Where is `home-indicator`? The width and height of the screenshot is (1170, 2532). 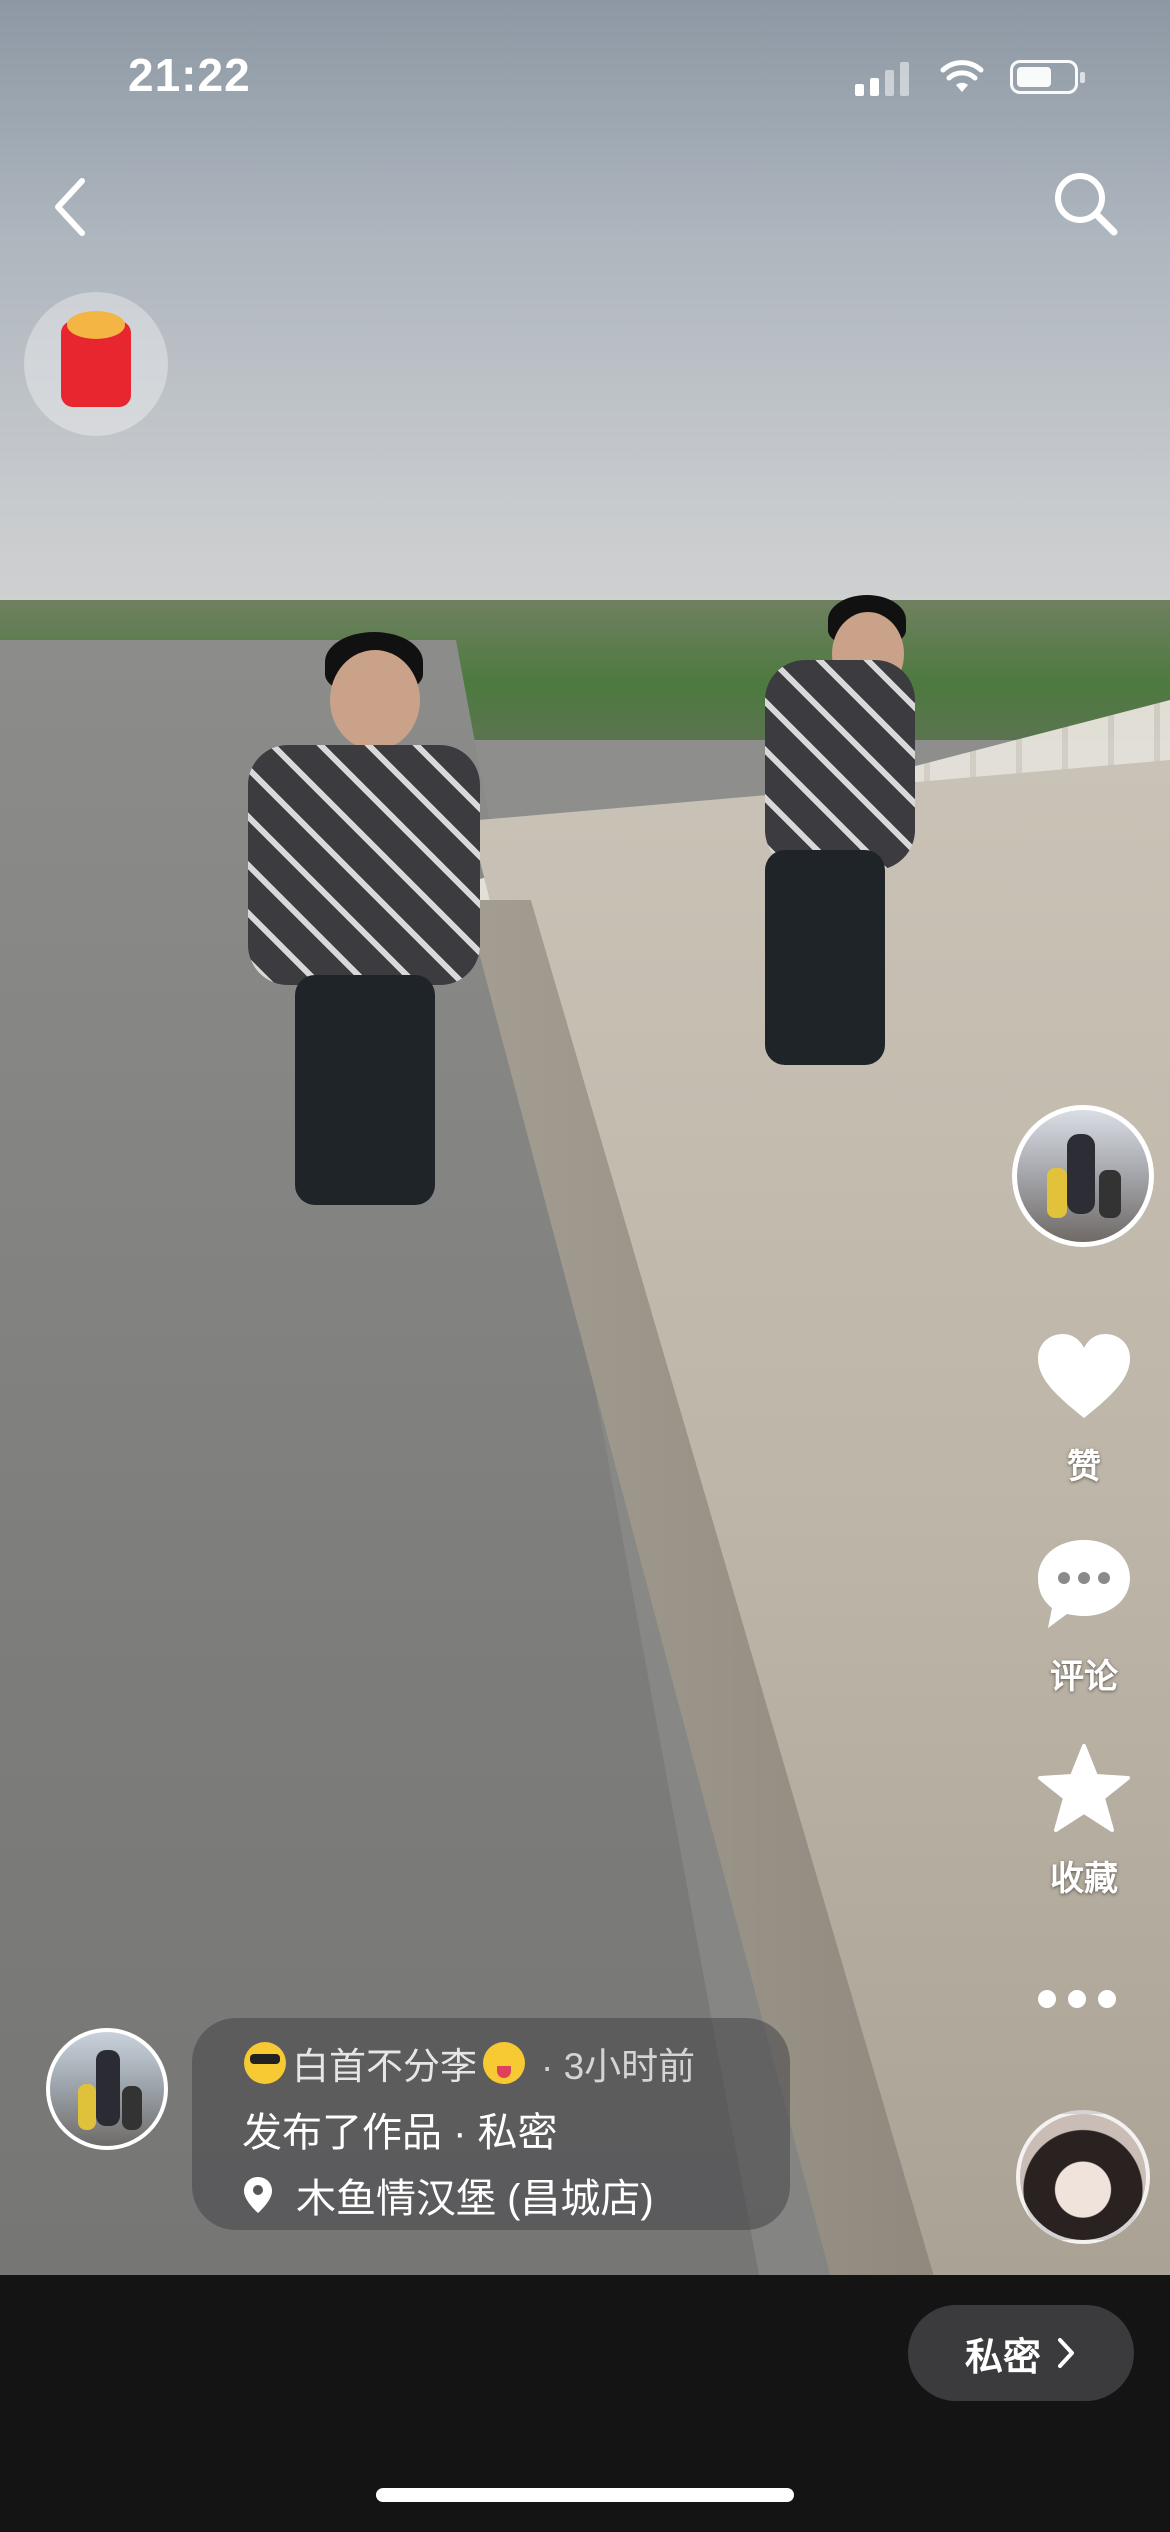 home-indicator is located at coordinates (585, 2495).